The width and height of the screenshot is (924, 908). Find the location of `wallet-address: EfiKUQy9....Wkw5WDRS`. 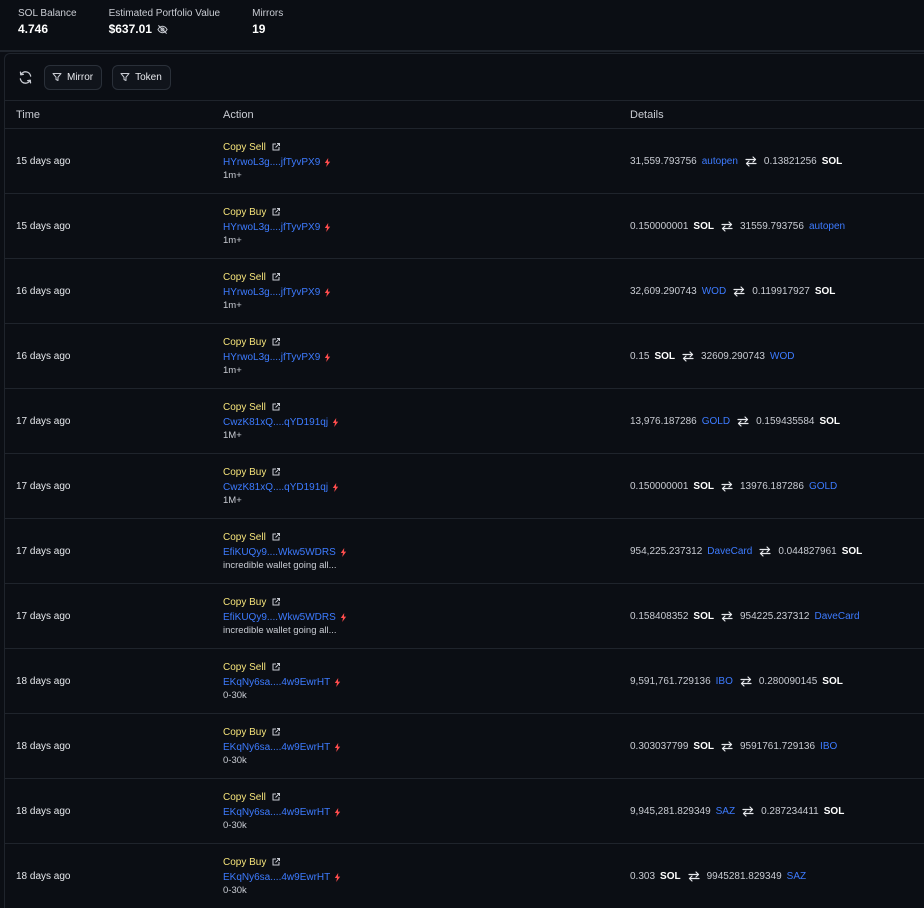

wallet-address: EfiKUQy9....Wkw5WDRS is located at coordinates (279, 552).